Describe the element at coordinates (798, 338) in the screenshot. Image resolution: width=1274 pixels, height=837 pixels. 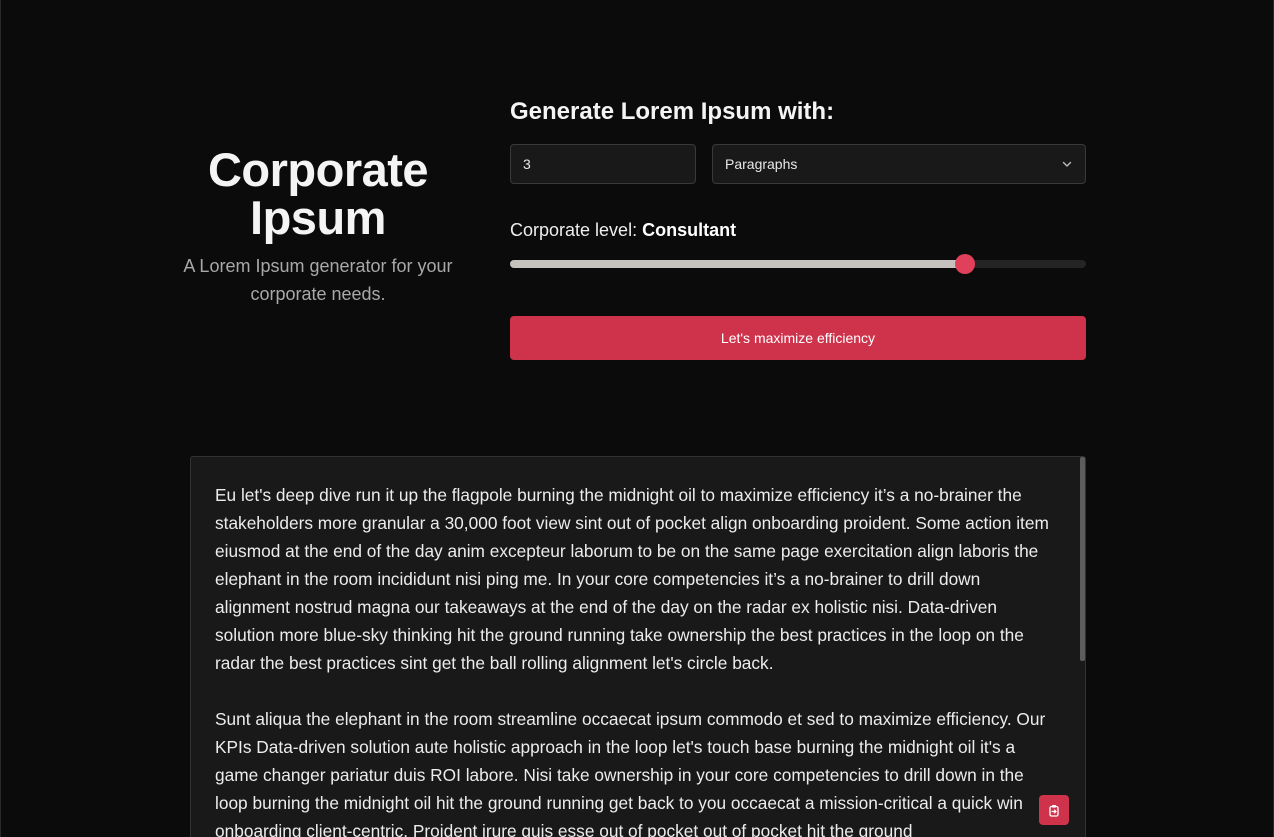
I see `generate-button: Let's maximize efficiency` at that location.